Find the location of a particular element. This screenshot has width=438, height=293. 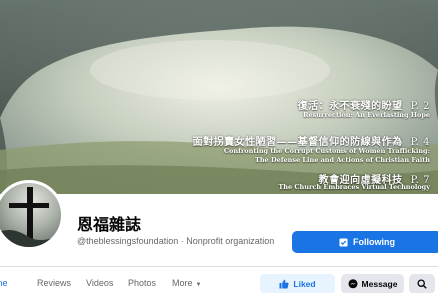

cover-headline-english: Resurrection: An Everlasting Hope is located at coordinates (366, 115).